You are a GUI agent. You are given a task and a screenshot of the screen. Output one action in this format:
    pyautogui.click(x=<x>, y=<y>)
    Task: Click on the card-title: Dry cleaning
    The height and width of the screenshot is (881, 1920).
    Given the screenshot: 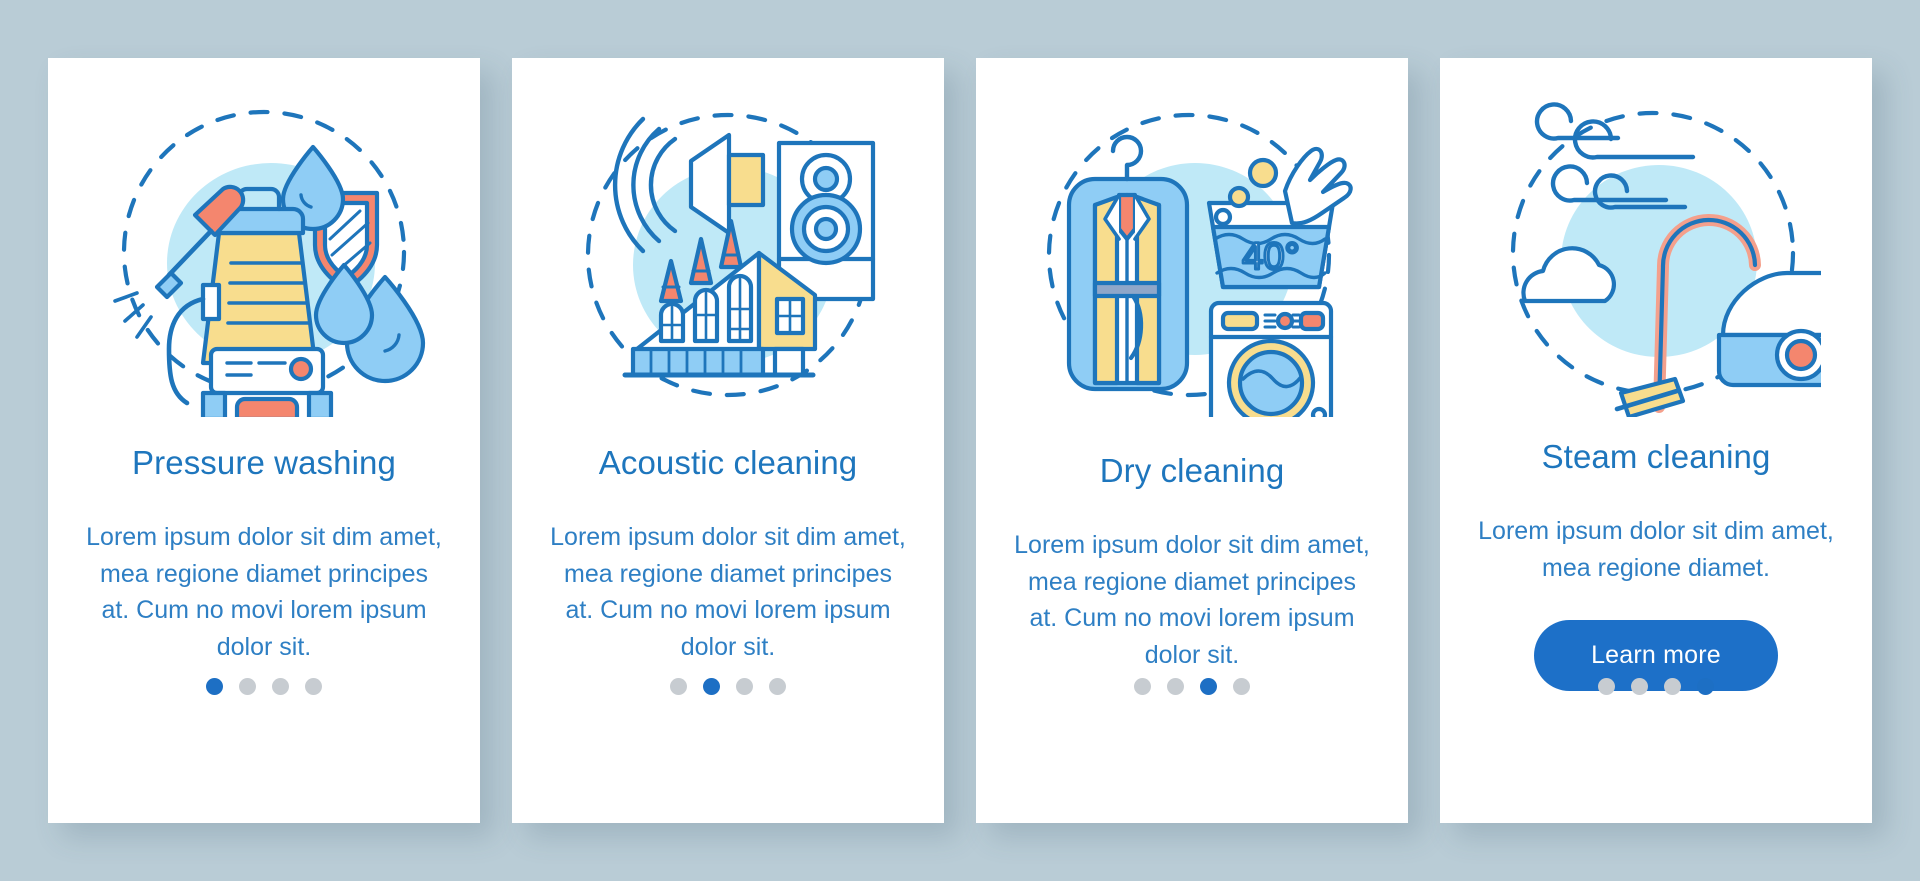 What is the action you would take?
    pyautogui.click(x=1192, y=470)
    